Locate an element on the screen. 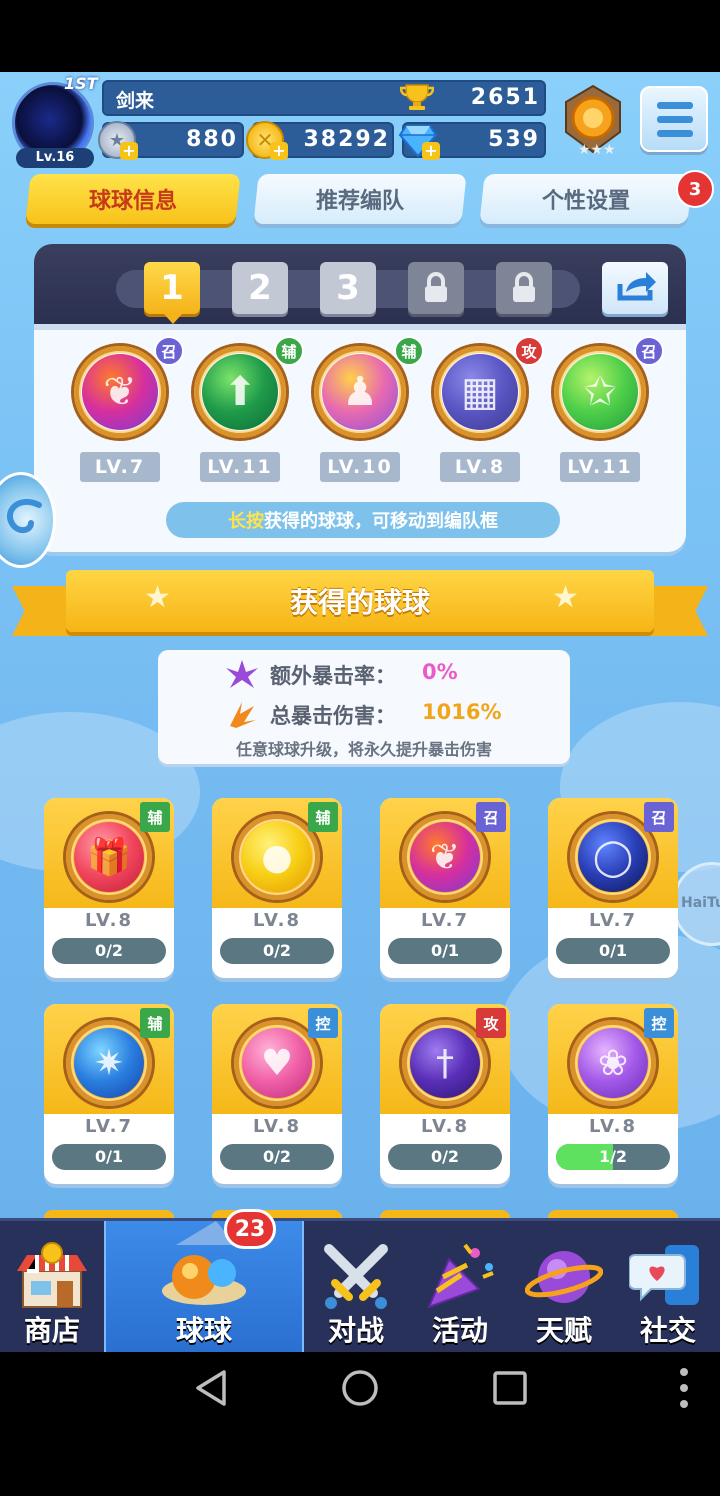 The width and height of the screenshot is (720, 1496). nav-social: 社交 is located at coordinates (668, 1286).